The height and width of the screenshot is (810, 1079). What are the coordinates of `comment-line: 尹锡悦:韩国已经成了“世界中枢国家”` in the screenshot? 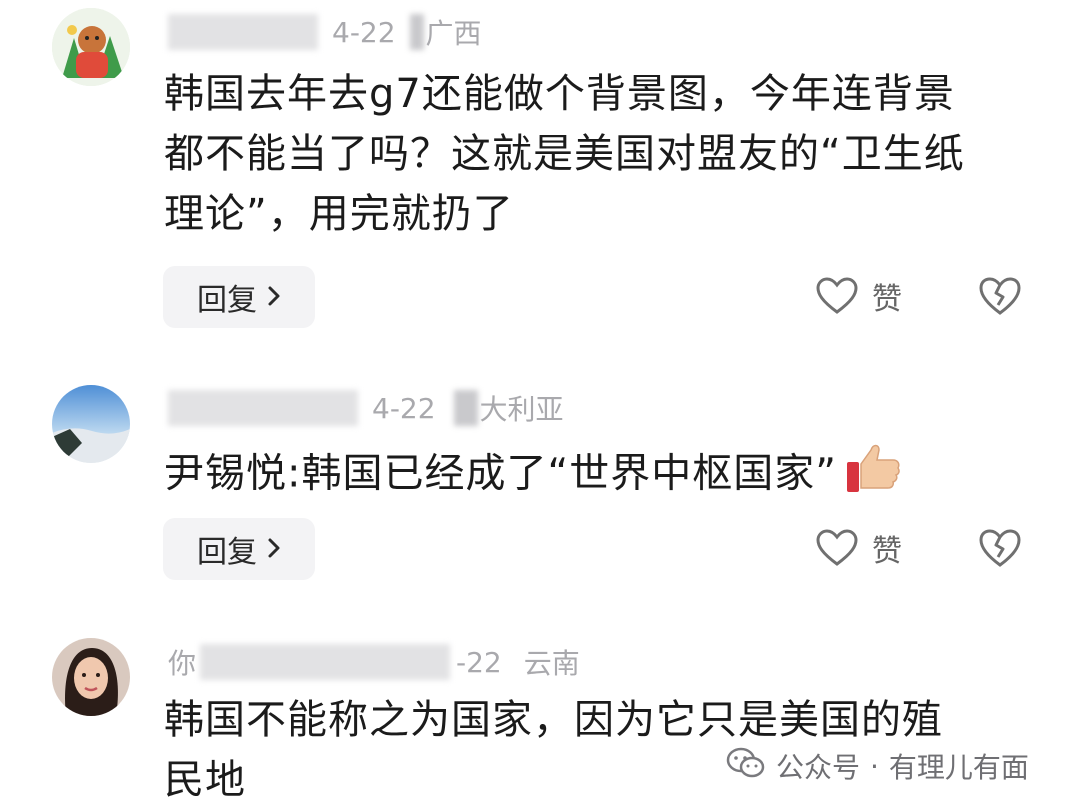 It's located at (500, 473).